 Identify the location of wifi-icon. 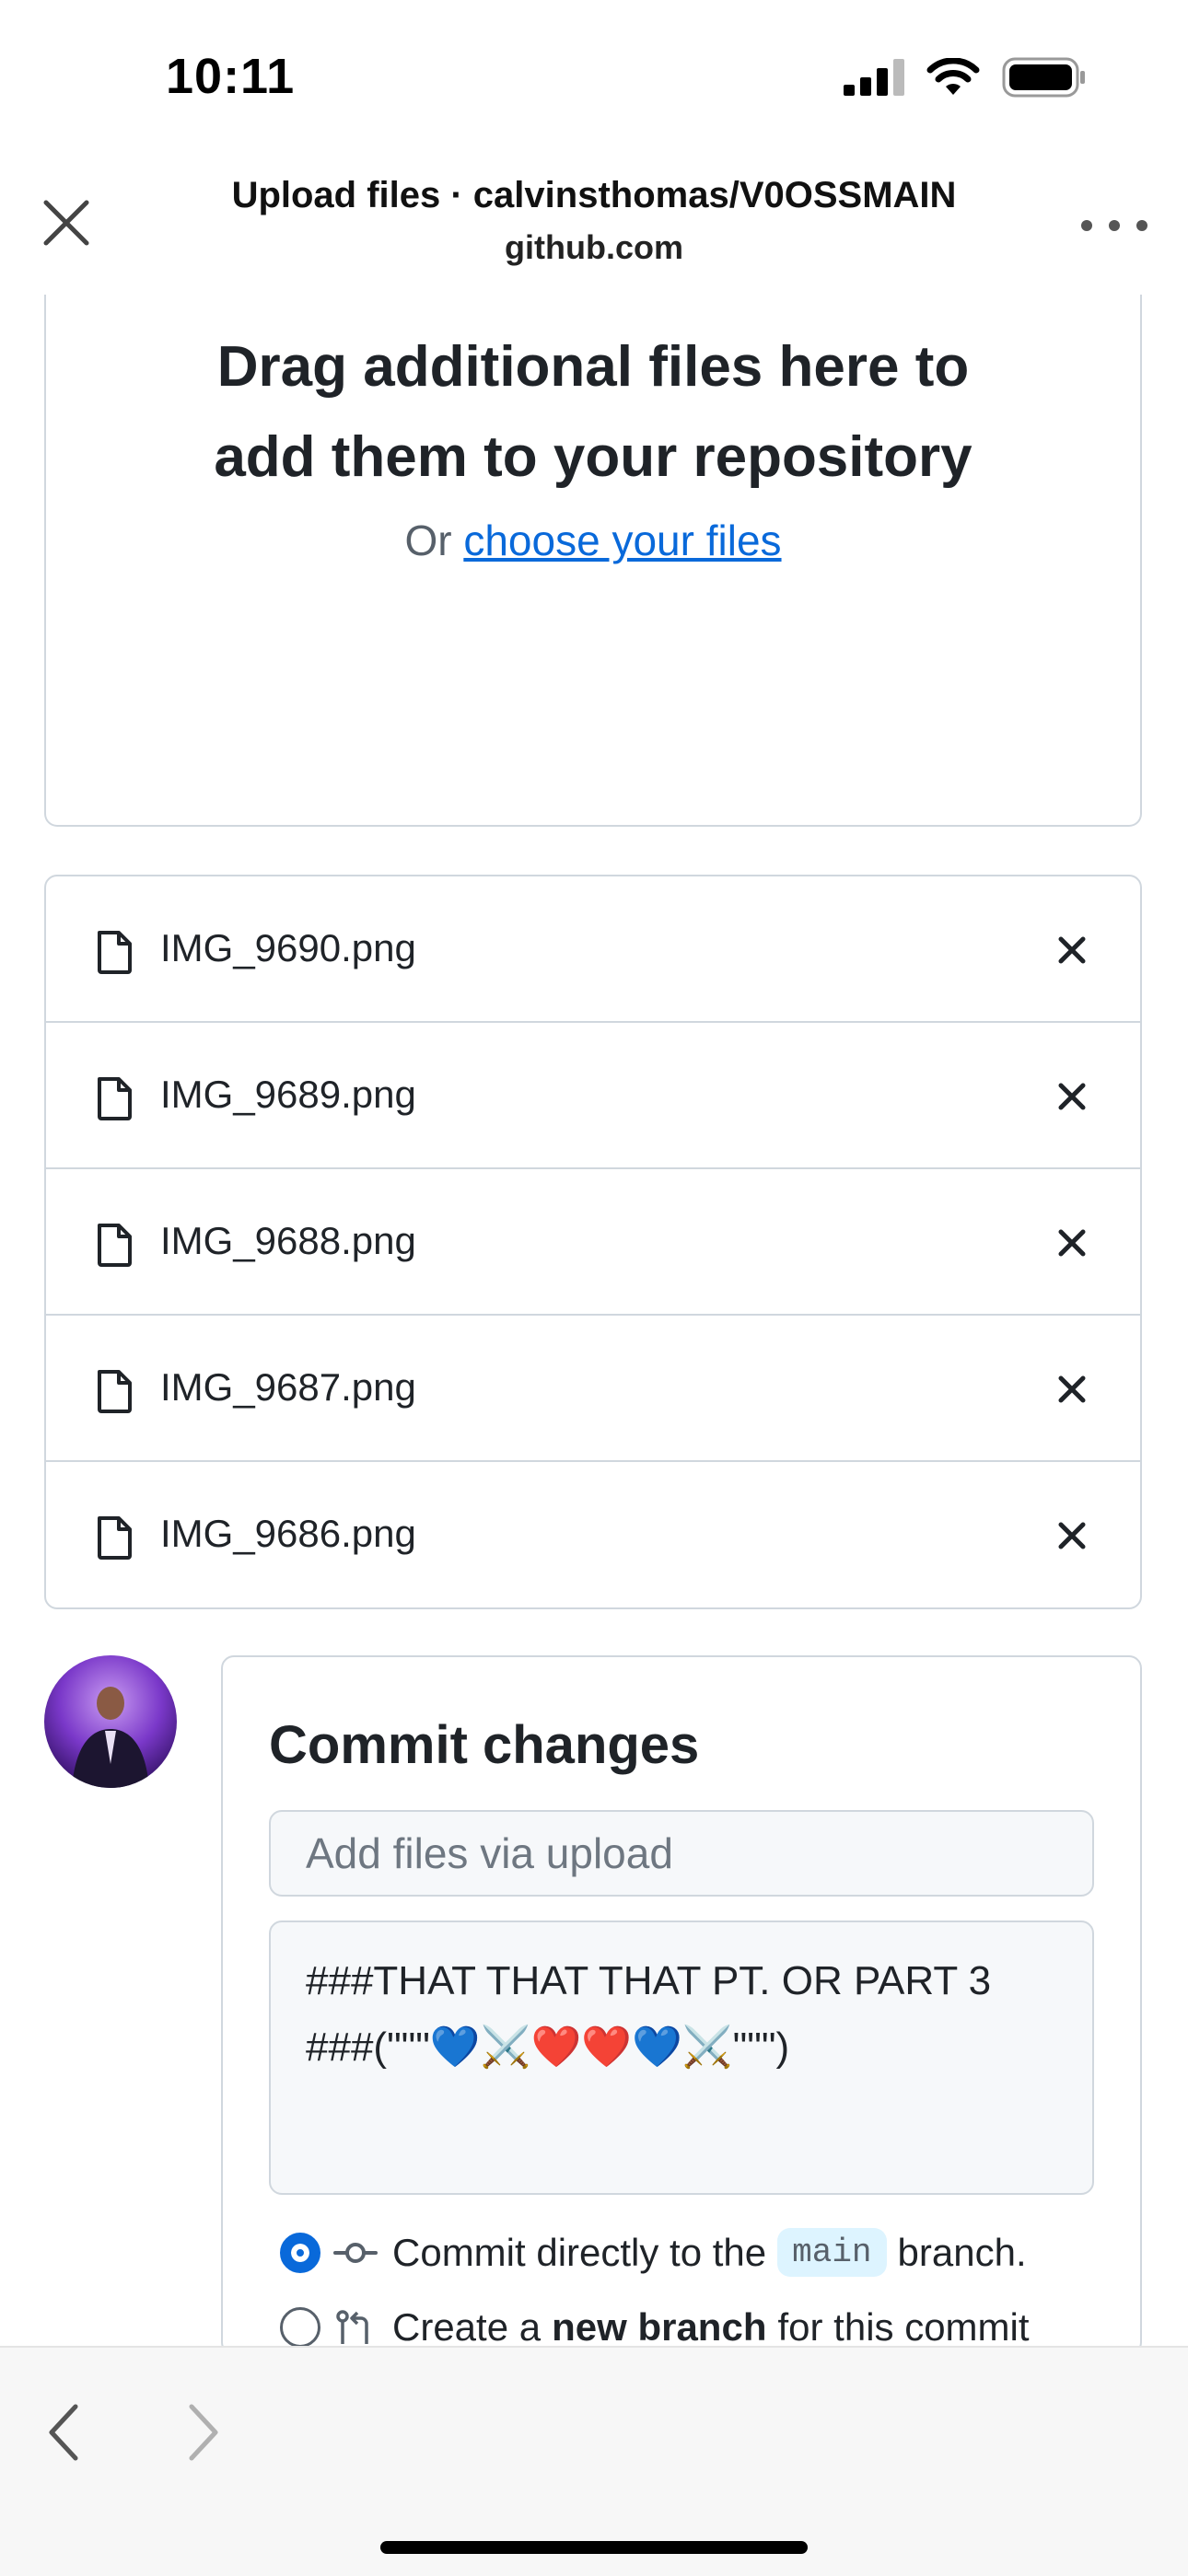
(953, 76).